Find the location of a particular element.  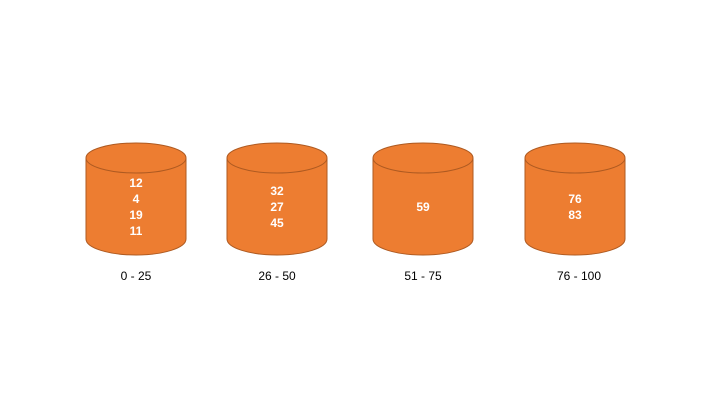

bucket-value: 76 is located at coordinates (575, 199).